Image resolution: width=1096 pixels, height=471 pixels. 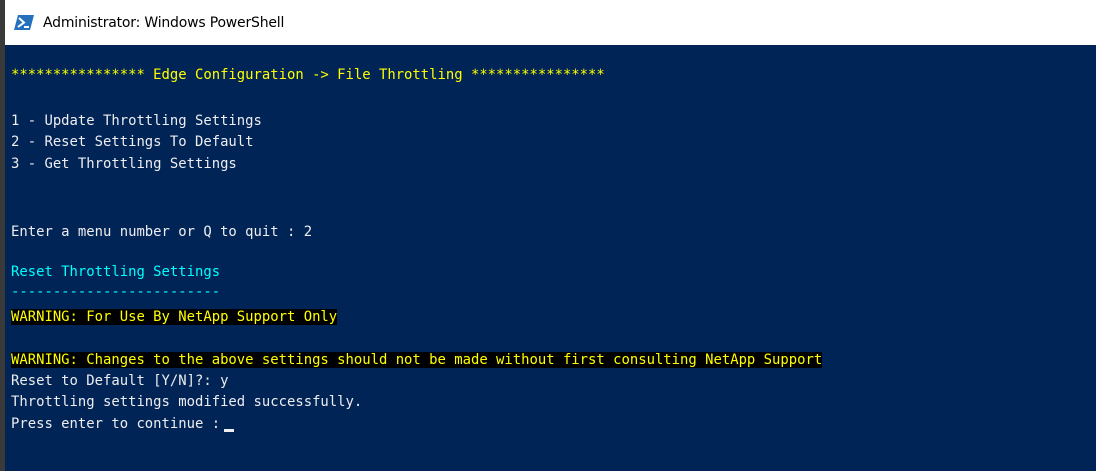 I want to click on menu-item-1: 1 - Update Throttling Settings, so click(x=136, y=121).